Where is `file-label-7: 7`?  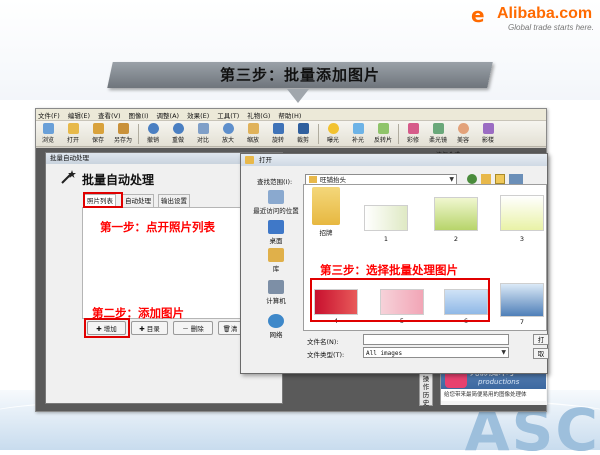
file-label-7: 7 is located at coordinates (522, 322).